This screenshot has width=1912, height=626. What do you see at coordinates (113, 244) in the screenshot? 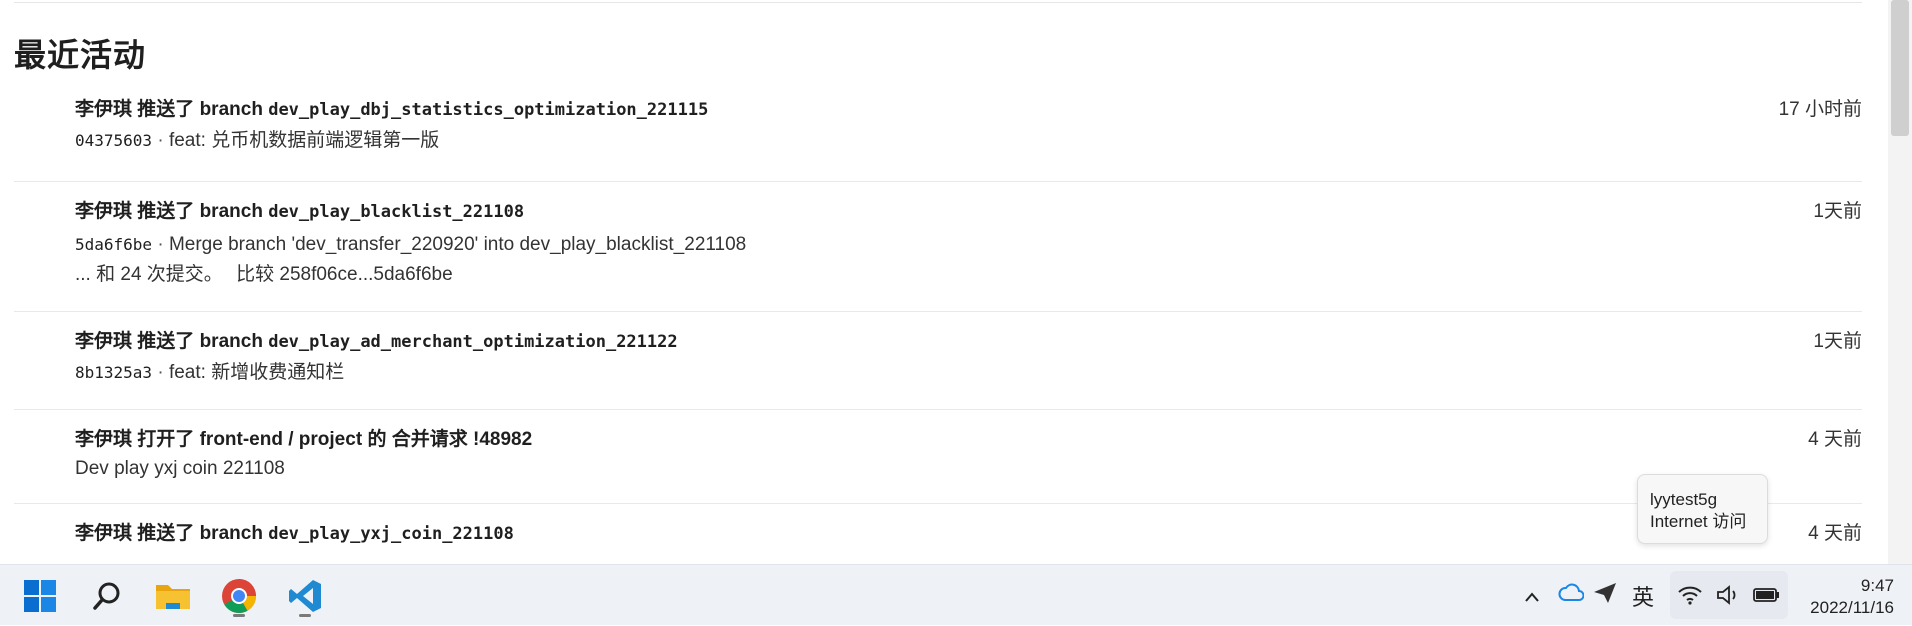
I see `commit-sha-link: 5da6f6be` at bounding box center [113, 244].